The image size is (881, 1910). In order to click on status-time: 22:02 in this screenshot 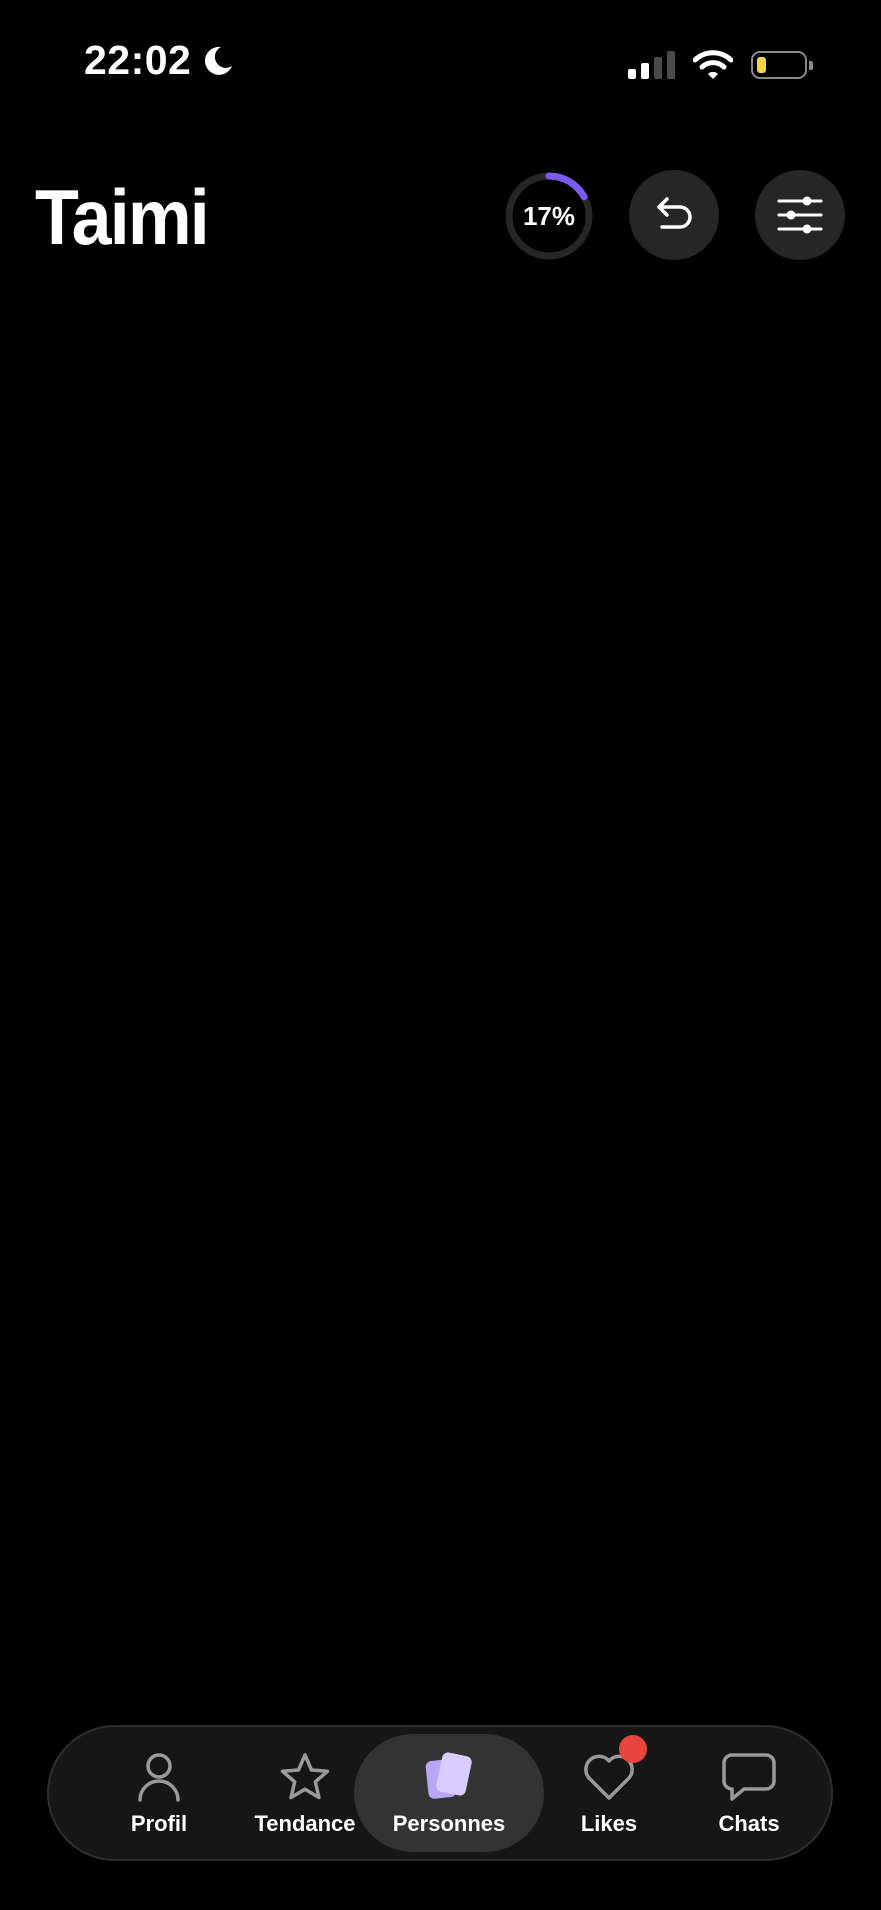, I will do `click(138, 60)`.